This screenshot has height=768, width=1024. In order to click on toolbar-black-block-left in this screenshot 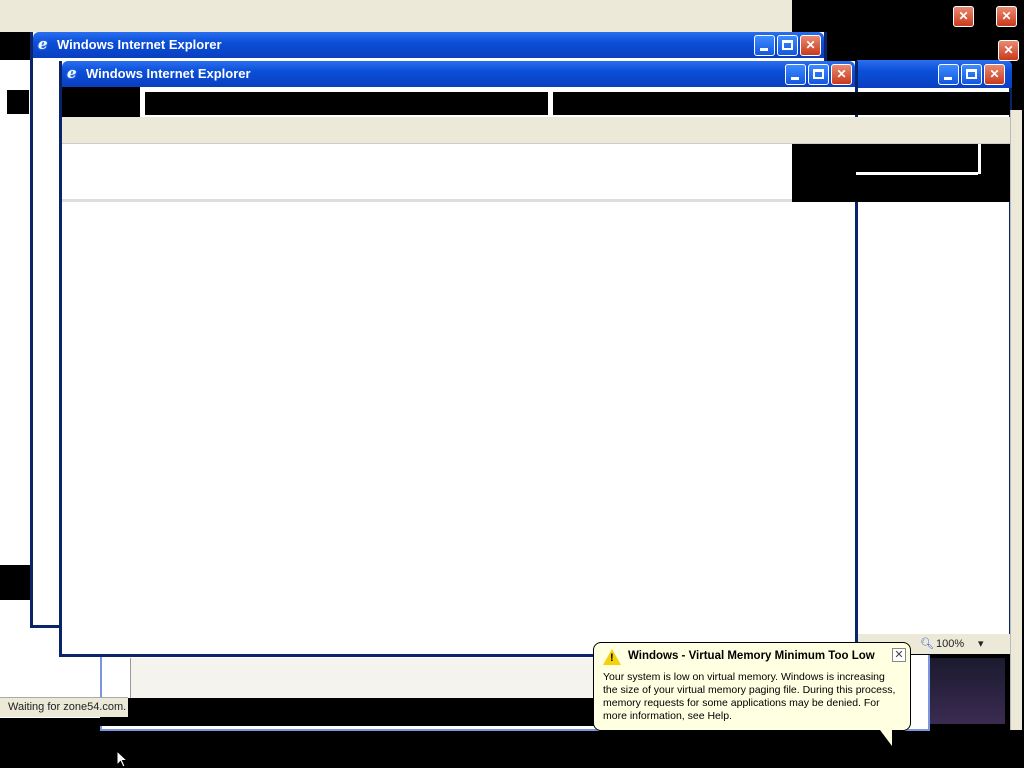, I will do `click(101, 102)`.